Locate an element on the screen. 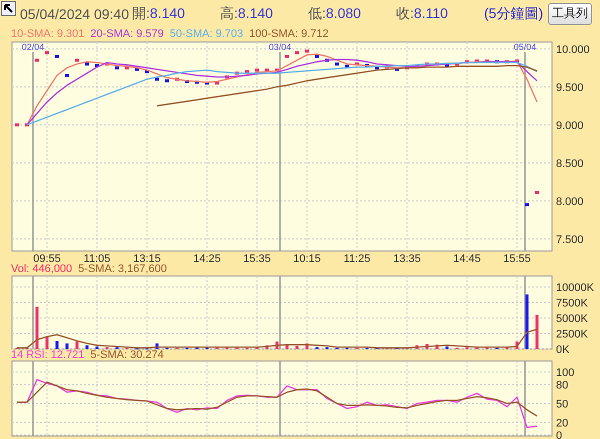 Image resolution: width=600 pixels, height=439 pixels. axis-label: 14:25 is located at coordinates (207, 259).